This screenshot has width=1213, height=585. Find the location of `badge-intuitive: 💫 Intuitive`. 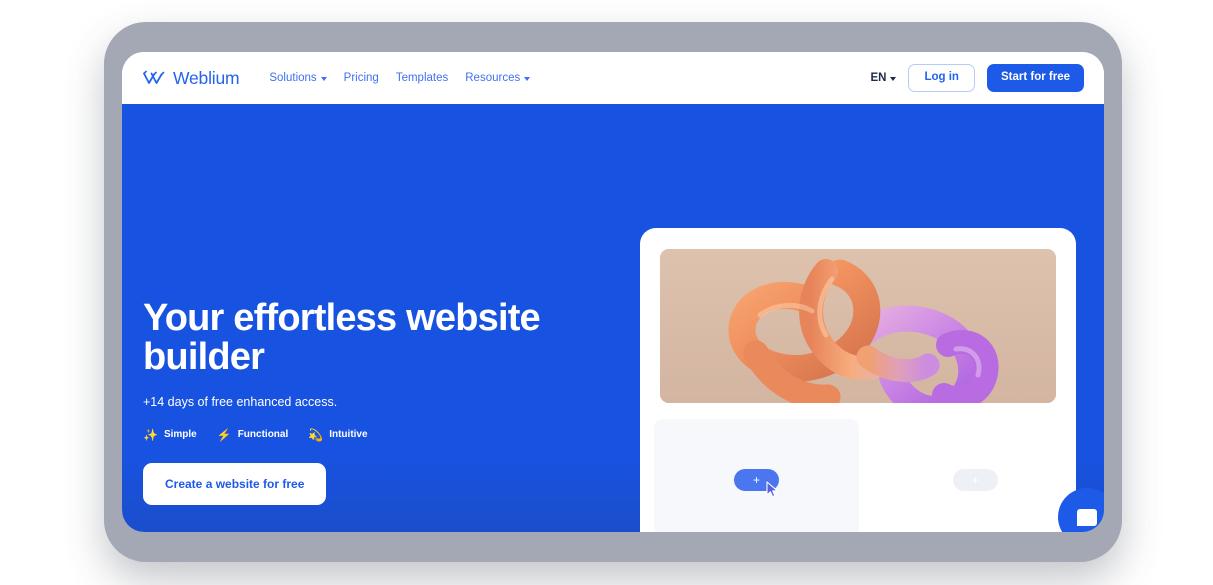

badge-intuitive: 💫 Intuitive is located at coordinates (337, 435).